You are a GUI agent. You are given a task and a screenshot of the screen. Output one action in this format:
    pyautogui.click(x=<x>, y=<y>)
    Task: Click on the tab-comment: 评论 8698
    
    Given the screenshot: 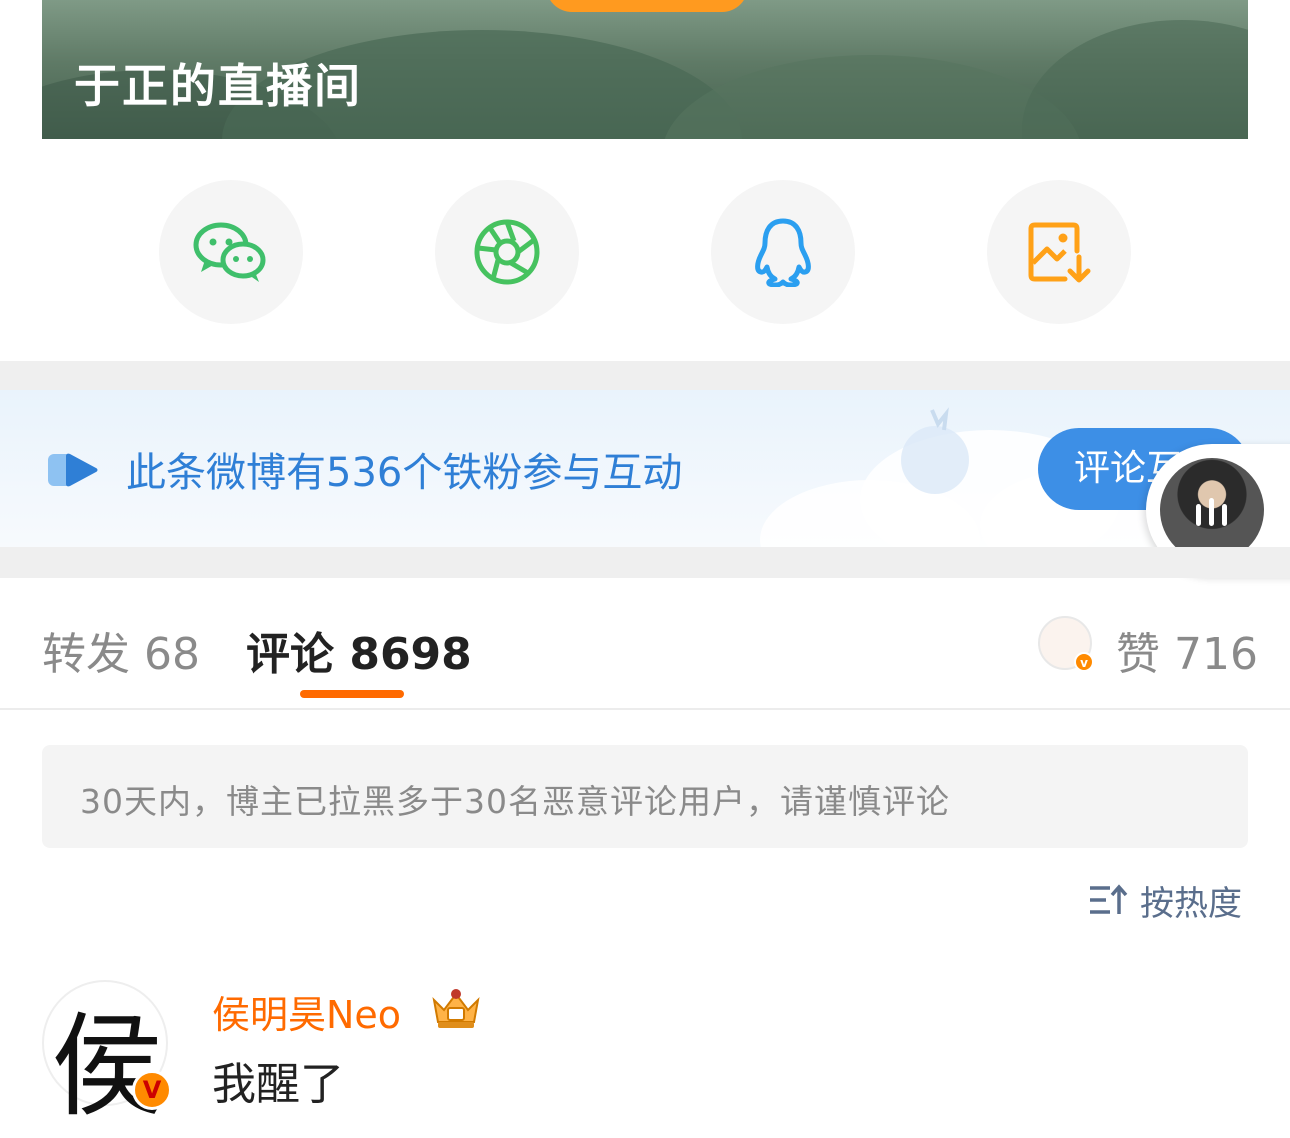 What is the action you would take?
    pyautogui.click(x=359, y=650)
    